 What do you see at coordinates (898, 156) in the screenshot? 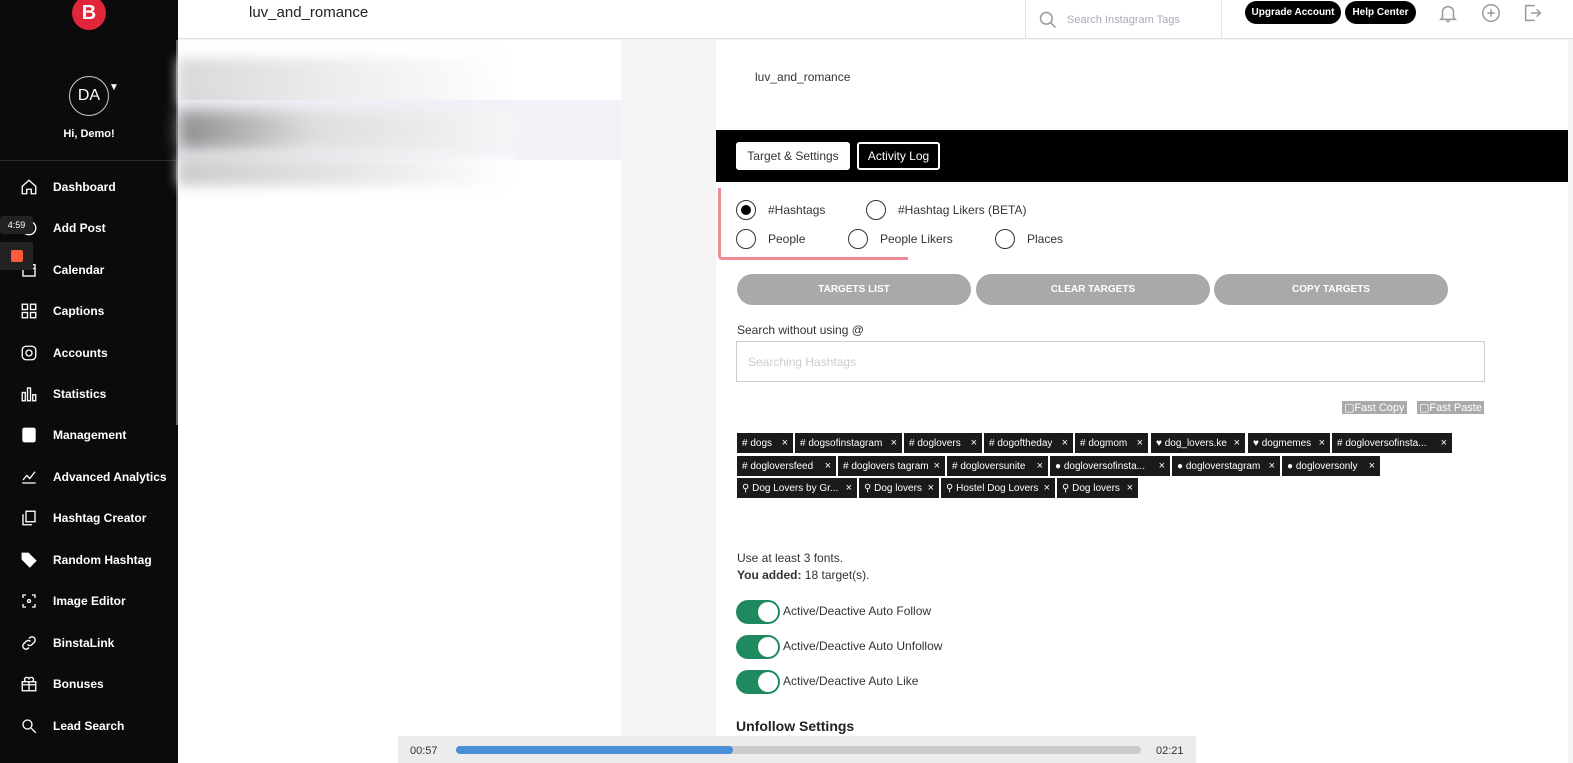
I see `tab-activity-log: Activity Log` at bounding box center [898, 156].